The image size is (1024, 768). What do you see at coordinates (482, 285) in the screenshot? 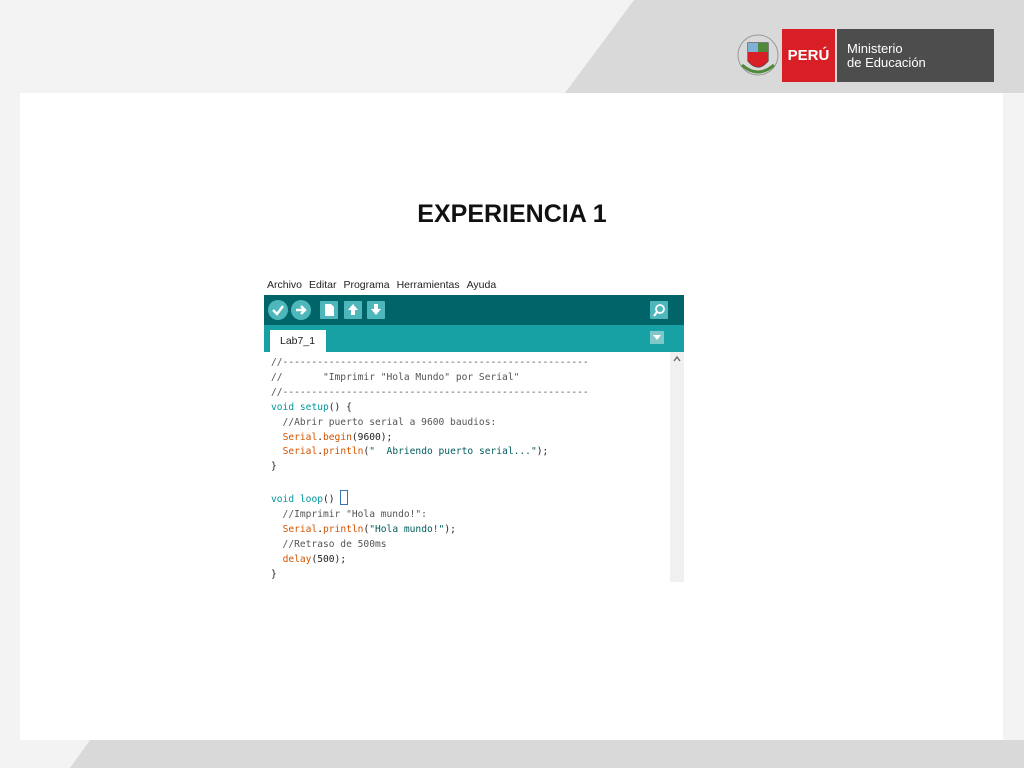
I see `menu-ayuda: Ayuda` at bounding box center [482, 285].